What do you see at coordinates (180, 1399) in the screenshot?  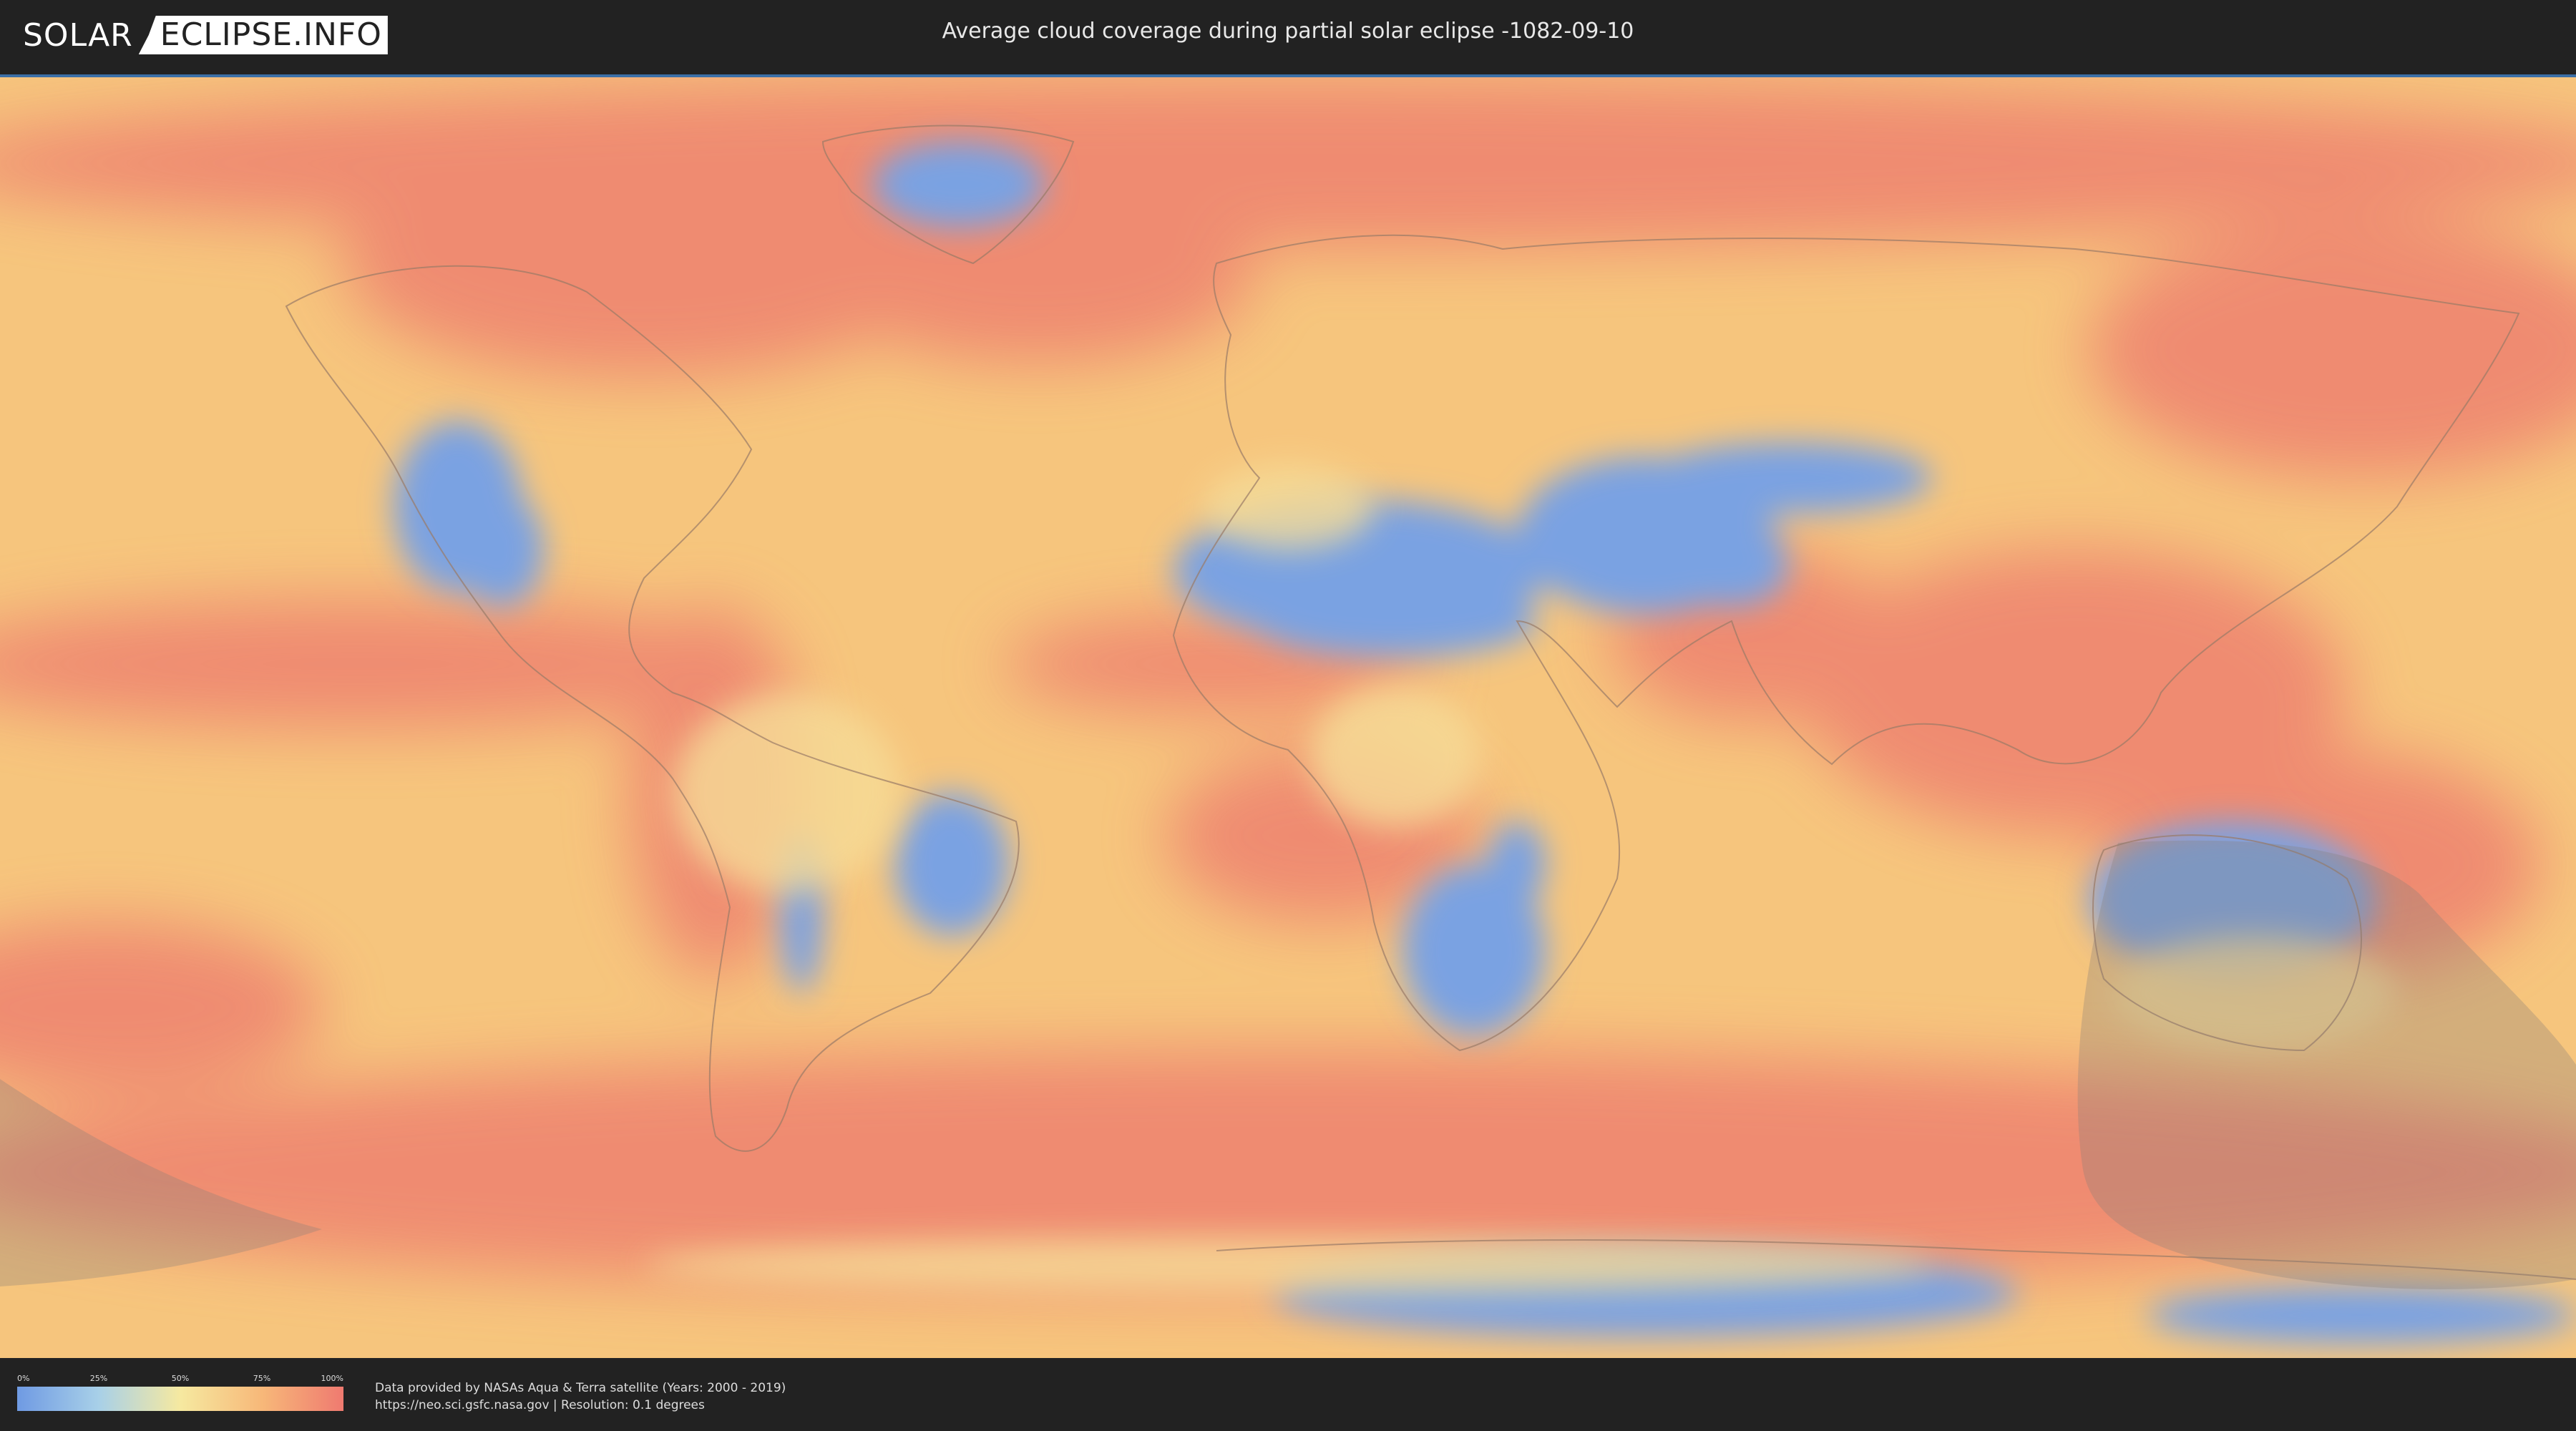 I see `legend-gradient-bar` at bounding box center [180, 1399].